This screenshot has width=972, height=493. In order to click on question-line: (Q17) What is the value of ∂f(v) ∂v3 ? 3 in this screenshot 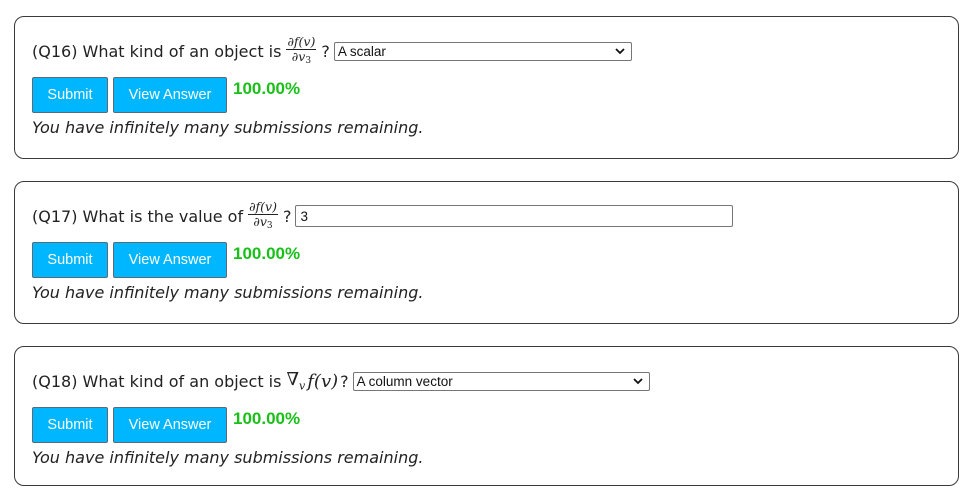, I will do `click(383, 215)`.